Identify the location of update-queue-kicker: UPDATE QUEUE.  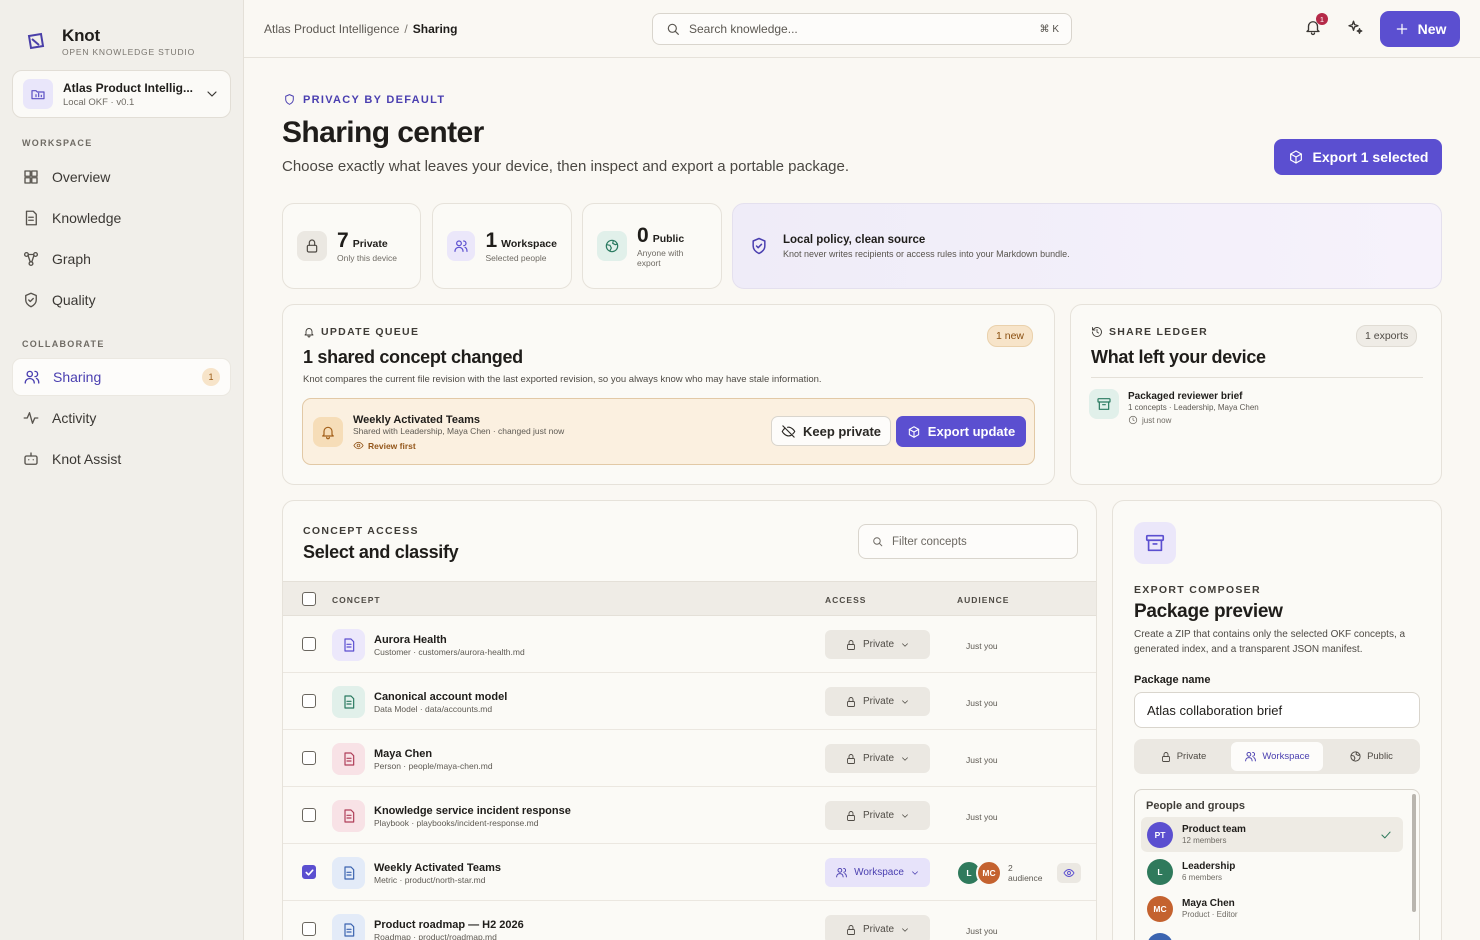
(361, 332).